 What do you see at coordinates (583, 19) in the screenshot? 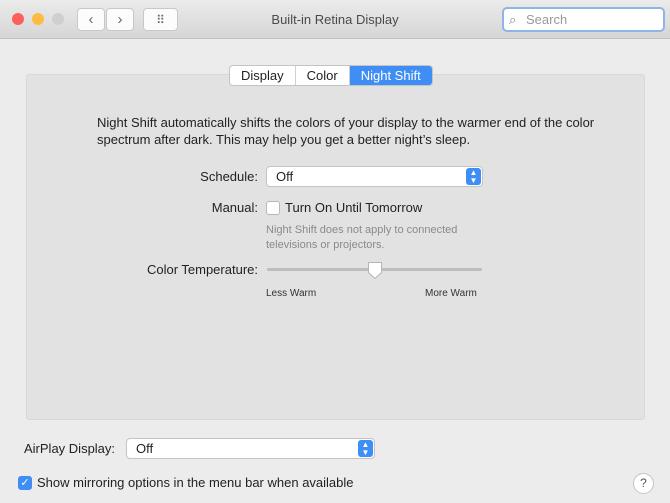
I see `search-input: ⌕ Search` at bounding box center [583, 19].